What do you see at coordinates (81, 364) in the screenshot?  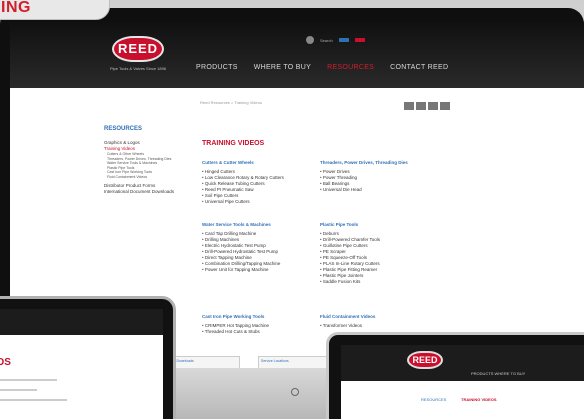 I see `tablet-left-screen: DS` at bounding box center [81, 364].